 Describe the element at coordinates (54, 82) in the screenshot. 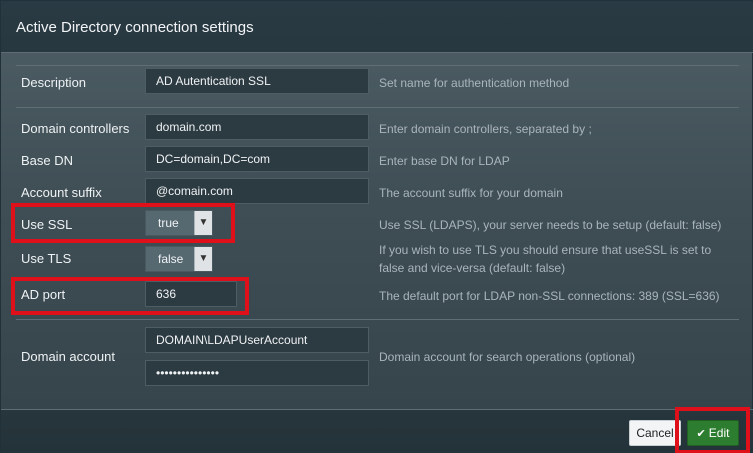

I see `description-label: Description` at that location.